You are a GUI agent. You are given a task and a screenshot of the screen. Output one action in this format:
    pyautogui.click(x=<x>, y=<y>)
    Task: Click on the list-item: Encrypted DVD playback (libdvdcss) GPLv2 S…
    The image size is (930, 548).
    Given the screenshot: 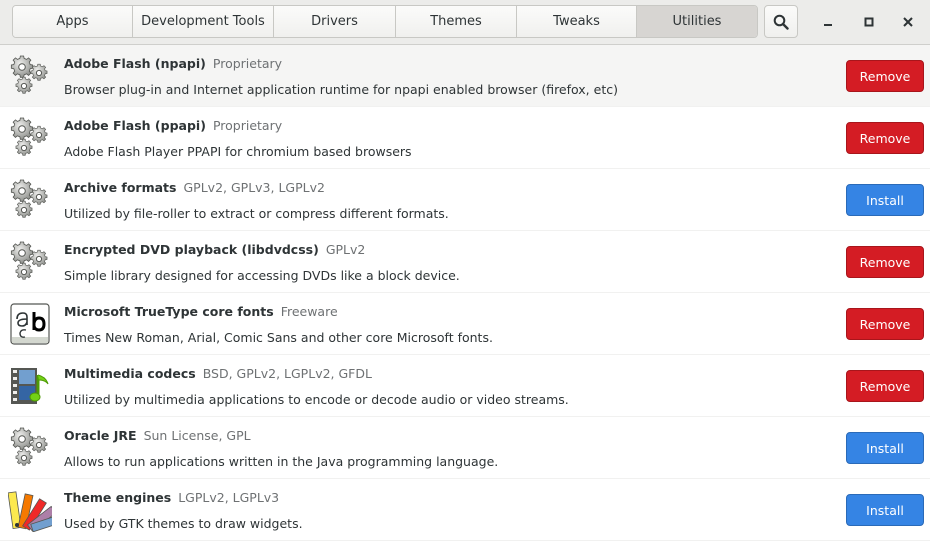 What is the action you would take?
    pyautogui.click(x=465, y=262)
    